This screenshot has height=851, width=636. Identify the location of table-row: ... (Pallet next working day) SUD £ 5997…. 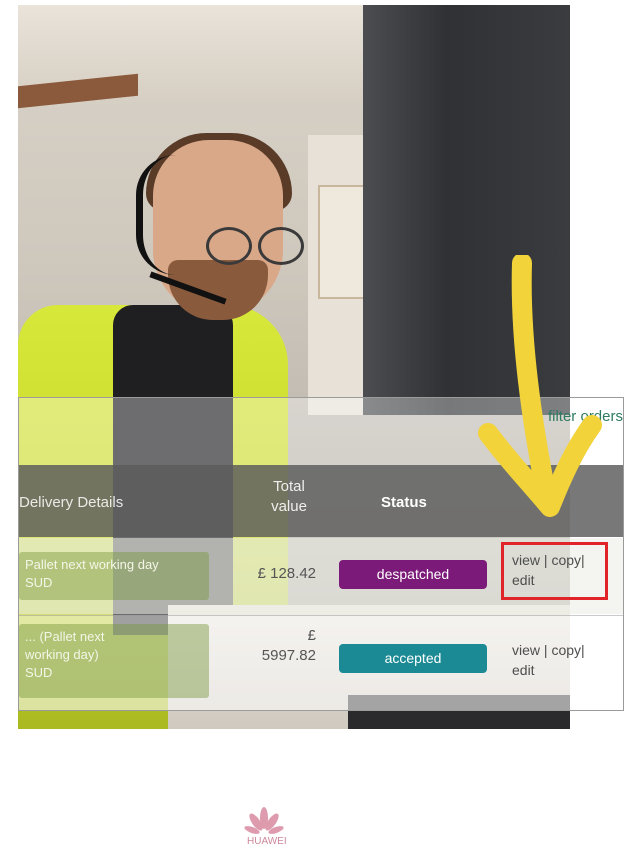
(321, 662).